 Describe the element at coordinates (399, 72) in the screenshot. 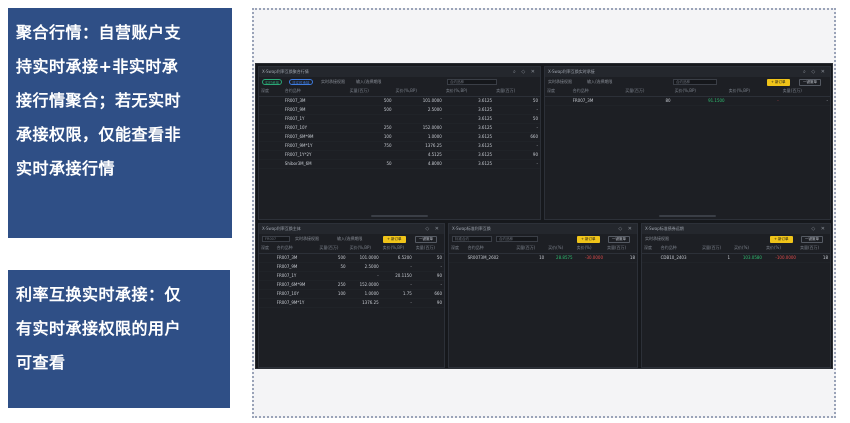

I see `panel-title-bar: X-Swap利率互换聚合行情 ⌕ ◇ ✕` at that location.